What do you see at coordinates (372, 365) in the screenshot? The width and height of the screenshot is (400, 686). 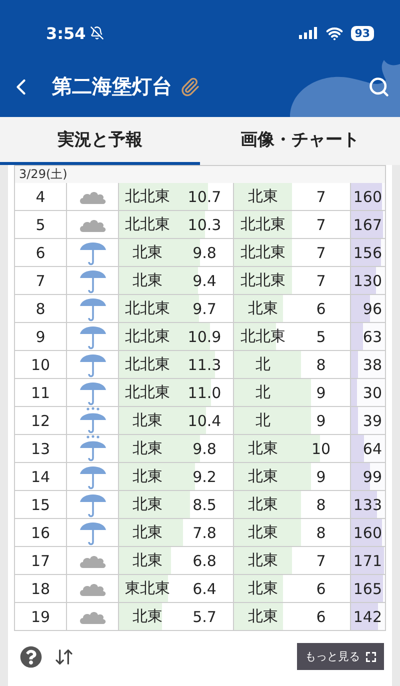 I see `value-cell: 38` at bounding box center [372, 365].